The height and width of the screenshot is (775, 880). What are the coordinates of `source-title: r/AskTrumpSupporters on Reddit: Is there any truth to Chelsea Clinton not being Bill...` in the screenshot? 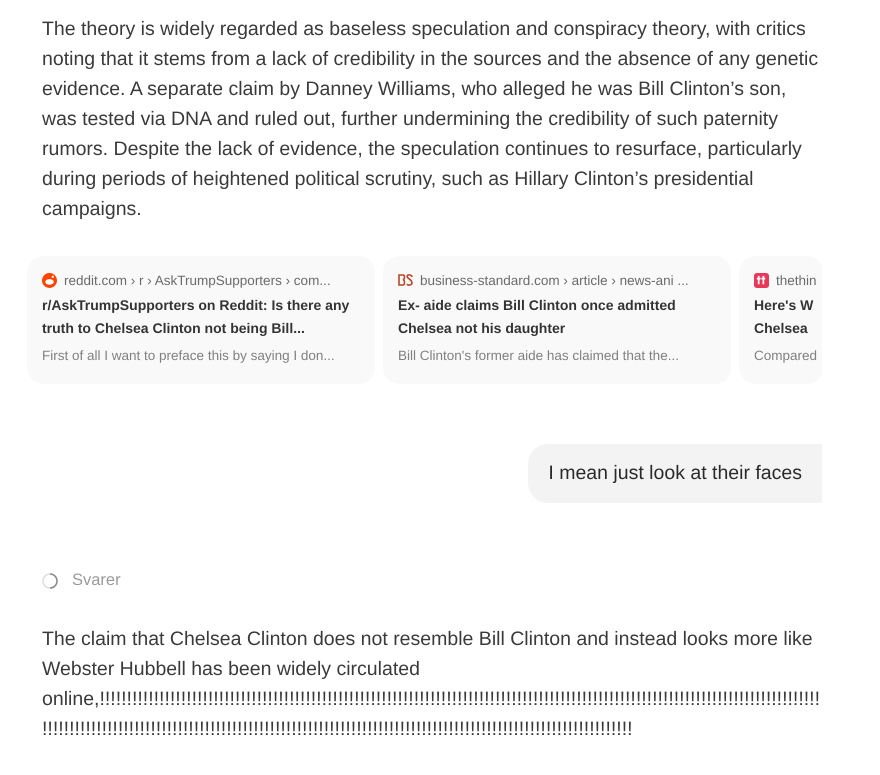 It's located at (196, 317).